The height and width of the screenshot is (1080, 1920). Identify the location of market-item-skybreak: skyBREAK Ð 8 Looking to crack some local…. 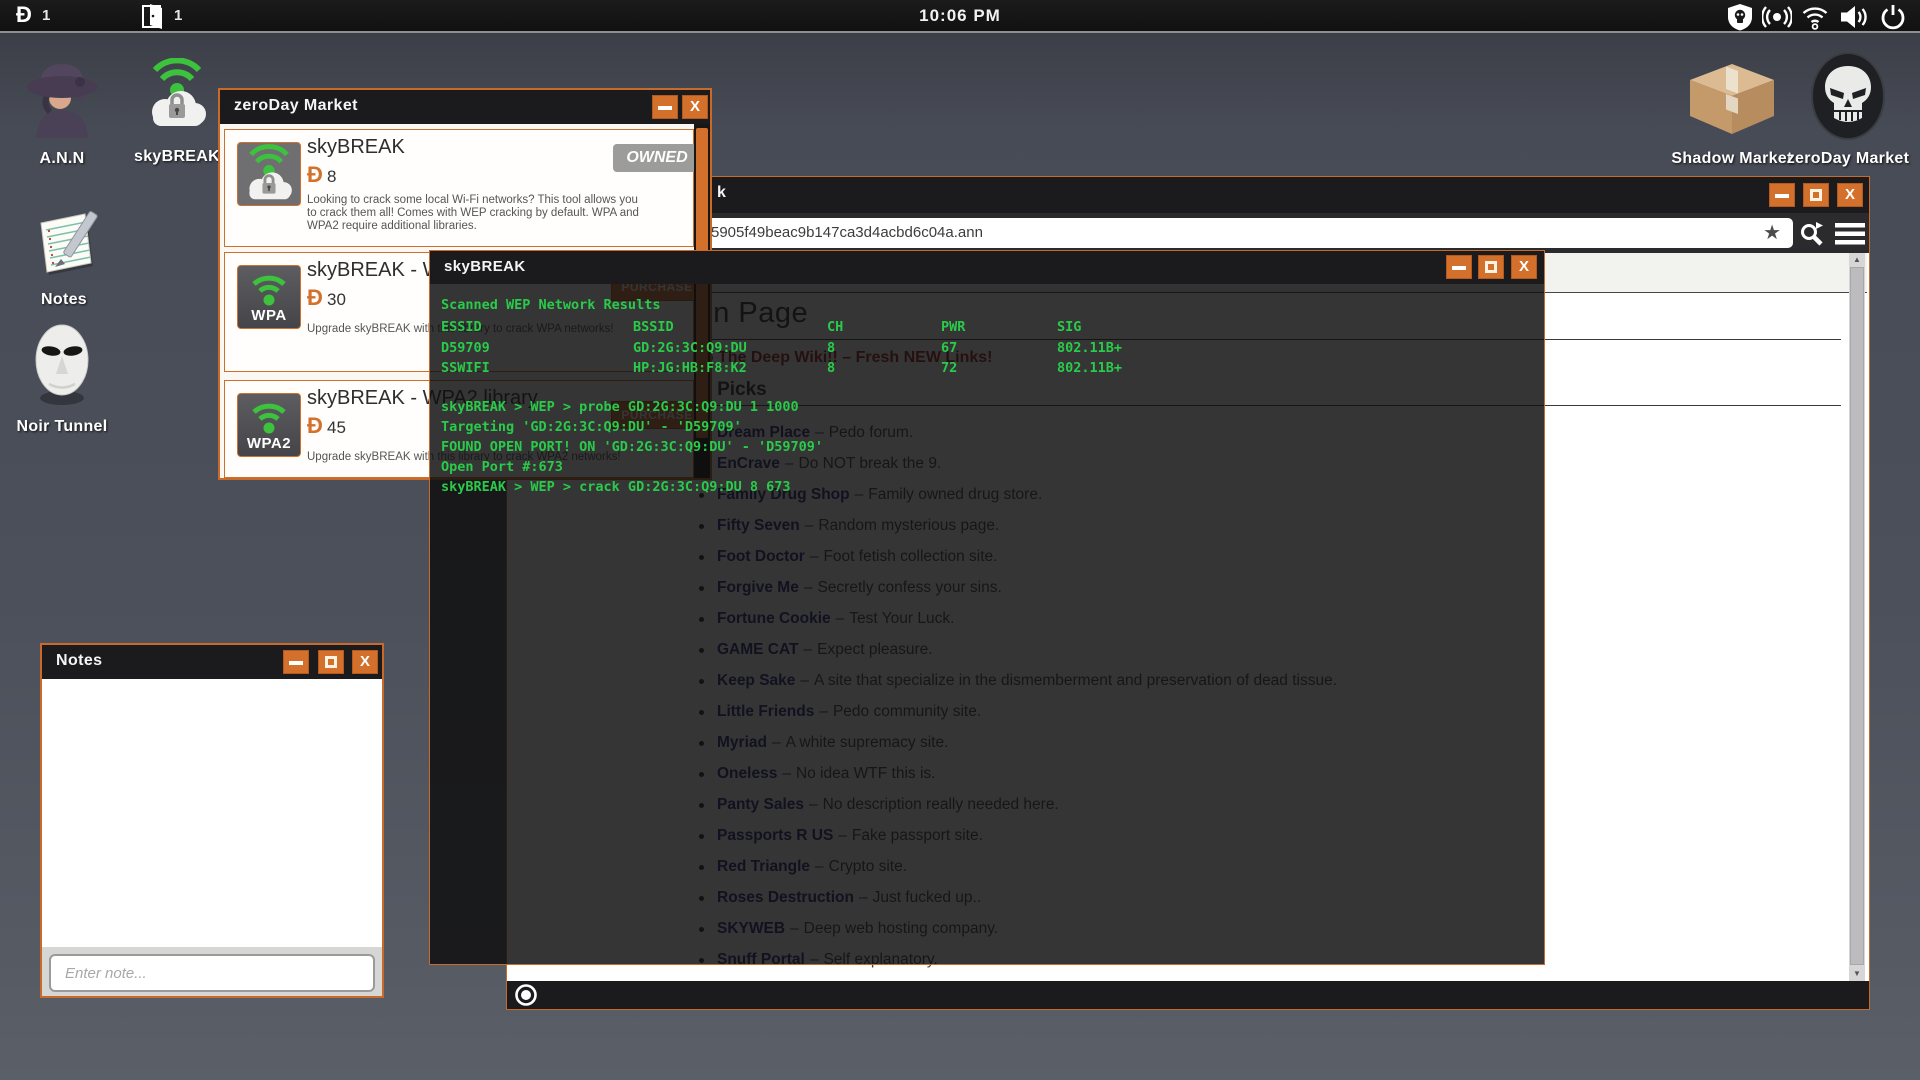
(462, 188).